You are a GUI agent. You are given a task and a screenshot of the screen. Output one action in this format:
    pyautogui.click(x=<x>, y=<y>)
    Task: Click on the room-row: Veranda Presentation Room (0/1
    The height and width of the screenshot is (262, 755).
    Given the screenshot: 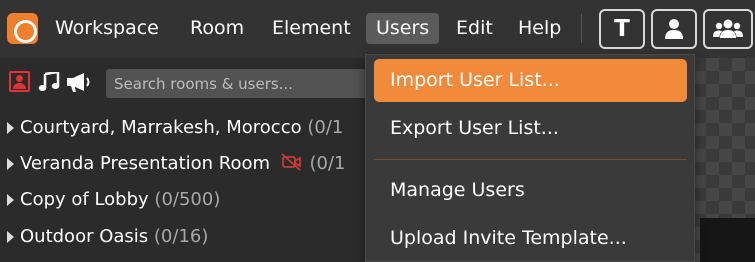 What is the action you would take?
    pyautogui.click(x=185, y=164)
    